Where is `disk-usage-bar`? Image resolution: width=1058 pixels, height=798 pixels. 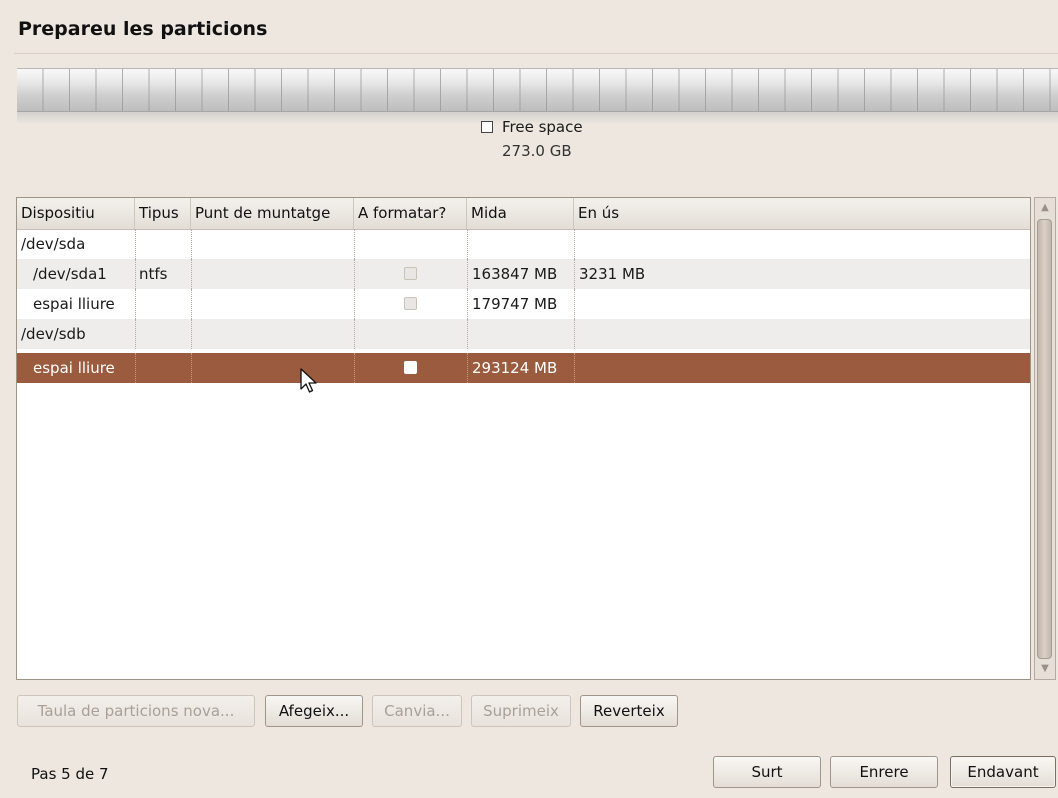
disk-usage-bar is located at coordinates (537, 90).